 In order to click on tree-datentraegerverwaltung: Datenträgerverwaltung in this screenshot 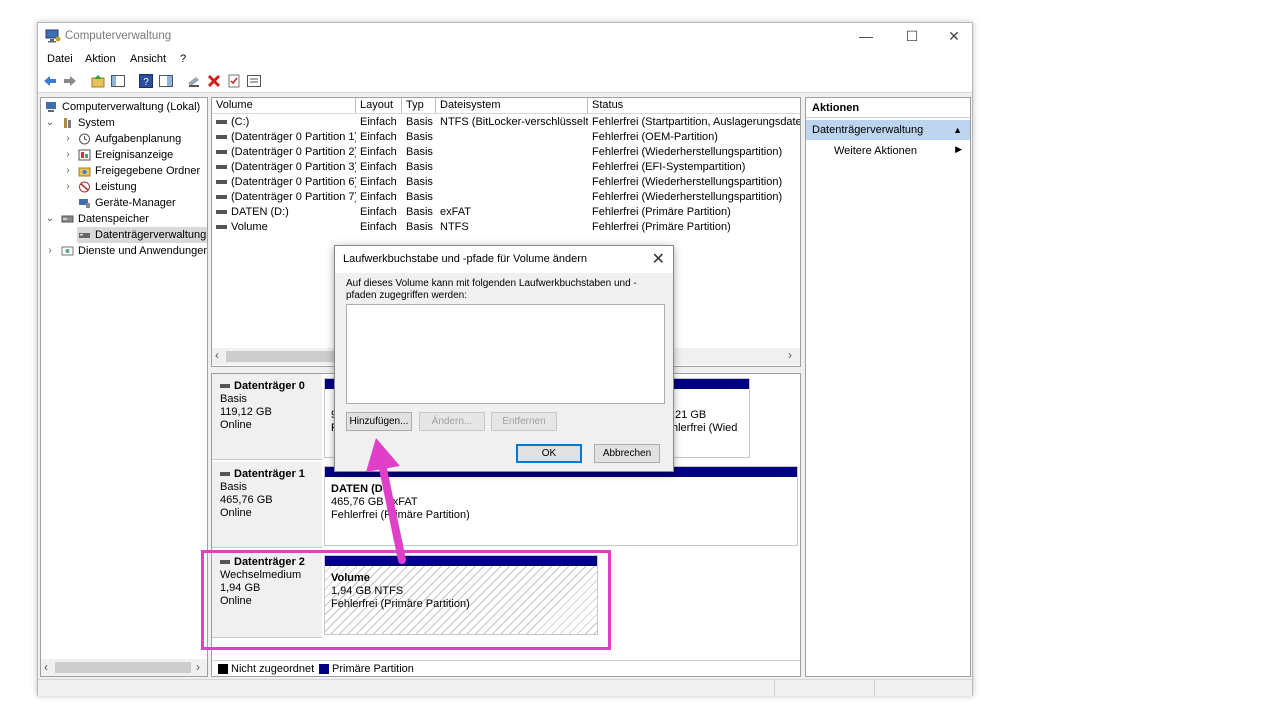, I will do `click(142, 235)`.